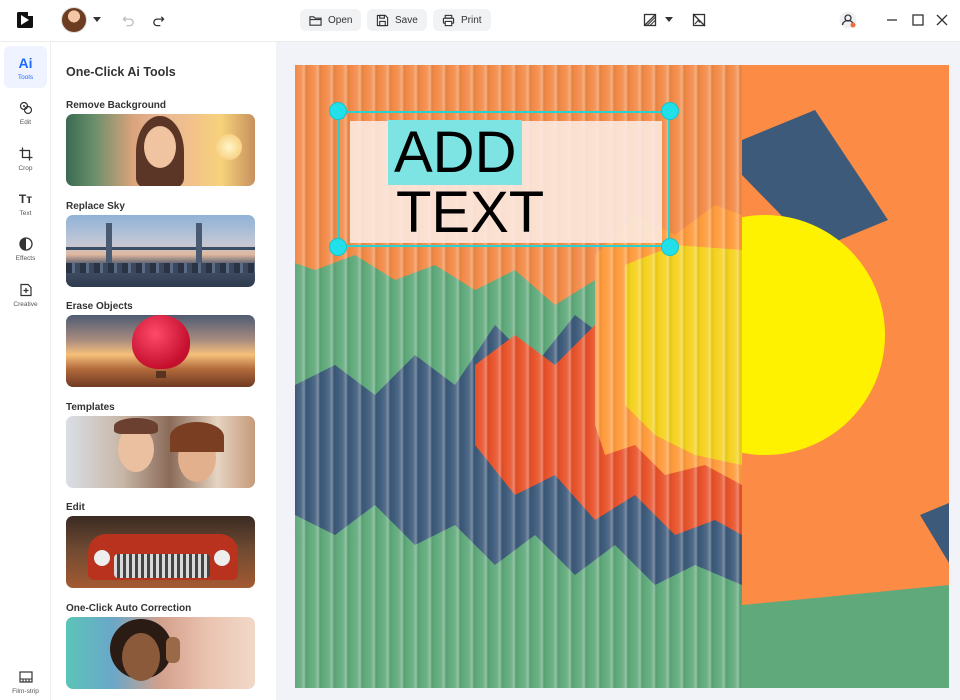  I want to click on panel-title: One-Click Ai Tools, so click(121, 72).